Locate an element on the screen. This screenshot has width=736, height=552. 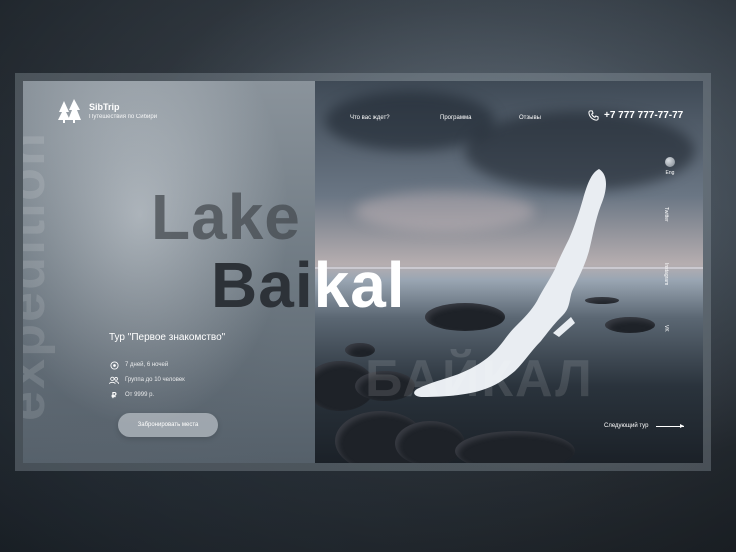
group-icon is located at coordinates (114, 380).